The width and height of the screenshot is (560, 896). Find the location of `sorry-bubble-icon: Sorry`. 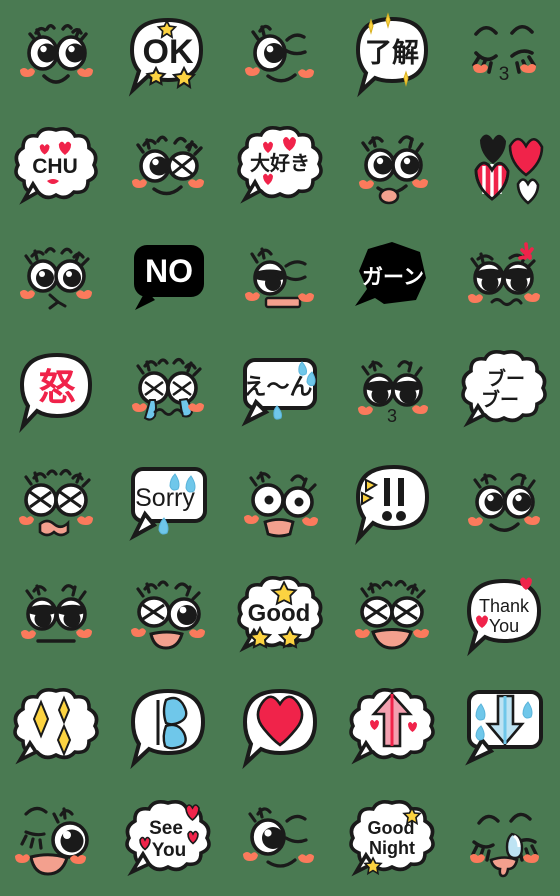

sorry-bubble-icon: Sorry is located at coordinates (168, 504).